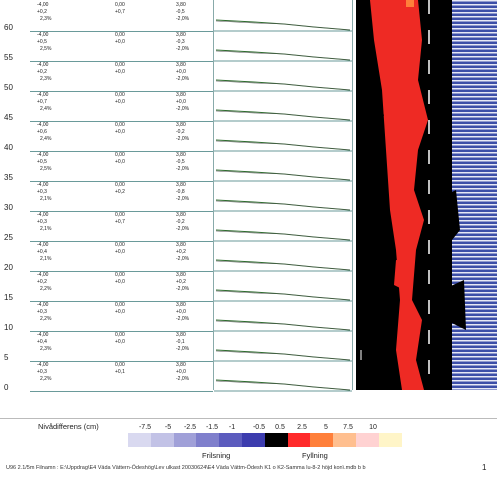 This screenshot has width=497, height=480. What do you see at coordinates (46, 19) in the screenshot?
I see `row-value: 2,3%` at bounding box center [46, 19].